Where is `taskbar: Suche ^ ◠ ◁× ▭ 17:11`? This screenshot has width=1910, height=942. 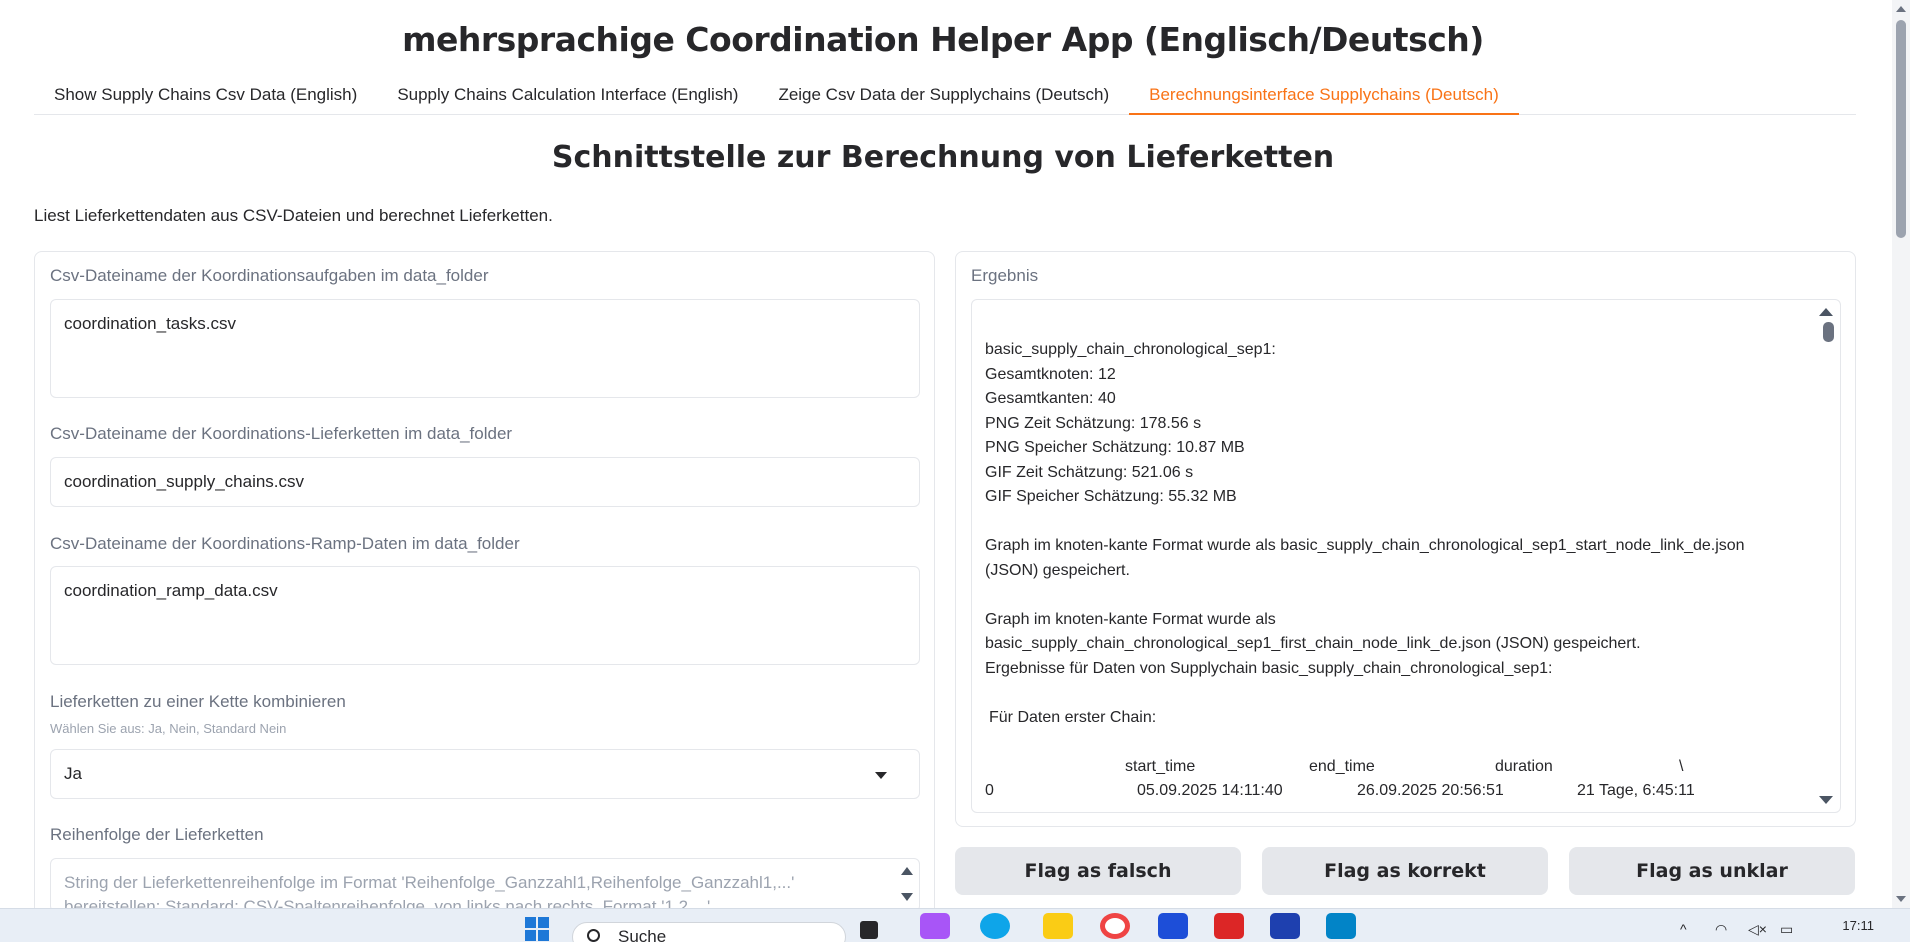 taskbar: Suche ^ ◠ ◁× ▭ 17:11 is located at coordinates (955, 925).